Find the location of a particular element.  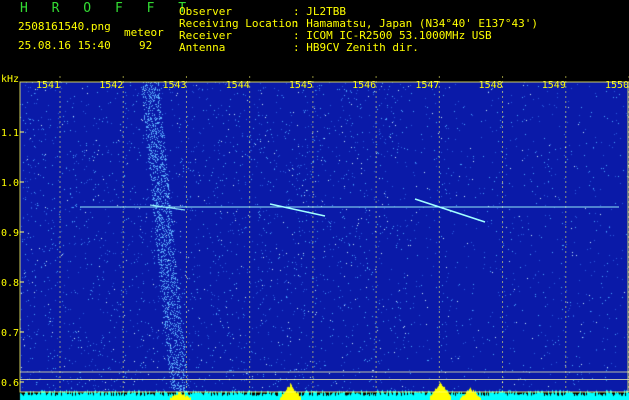

info-value-antenna: : HB9CV Zenith dir. is located at coordinates (356, 47).